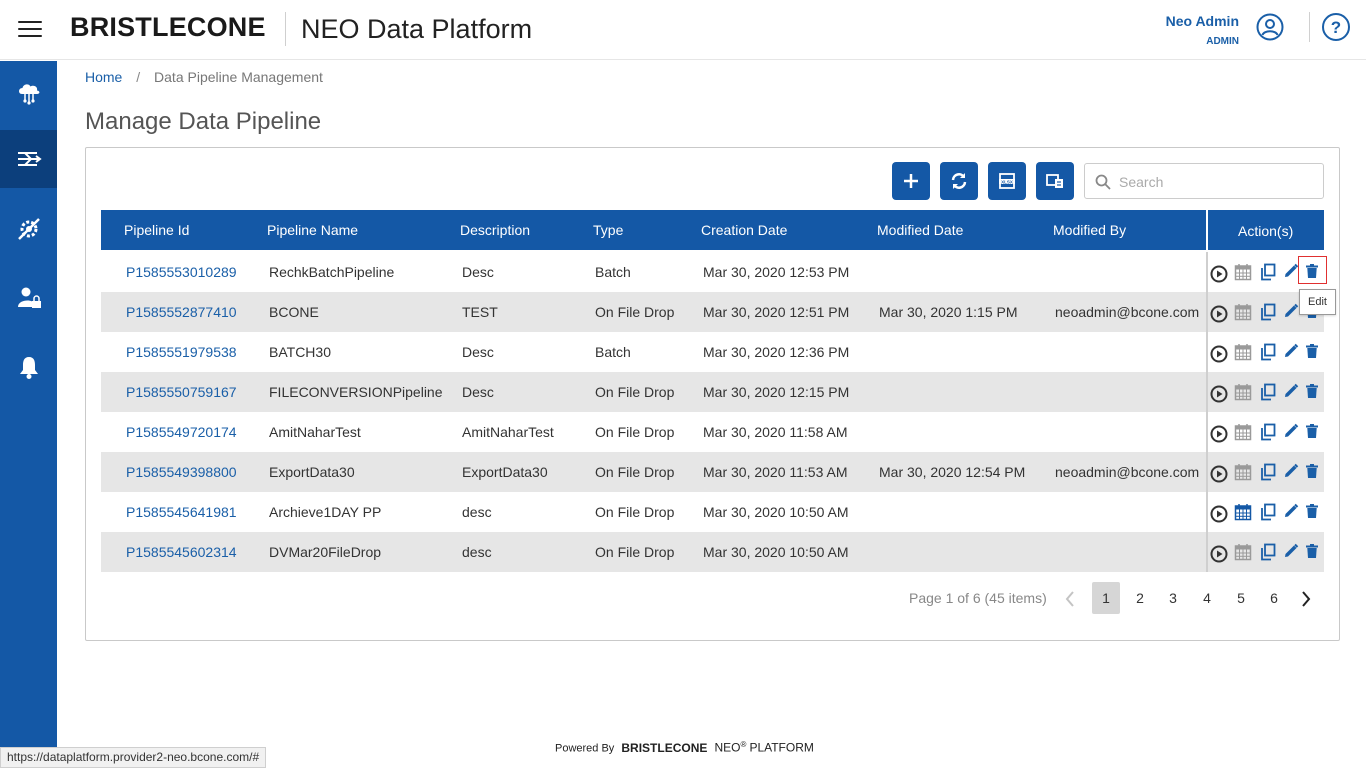  I want to click on column-header-modified-date: Modified Date, so click(920, 230).